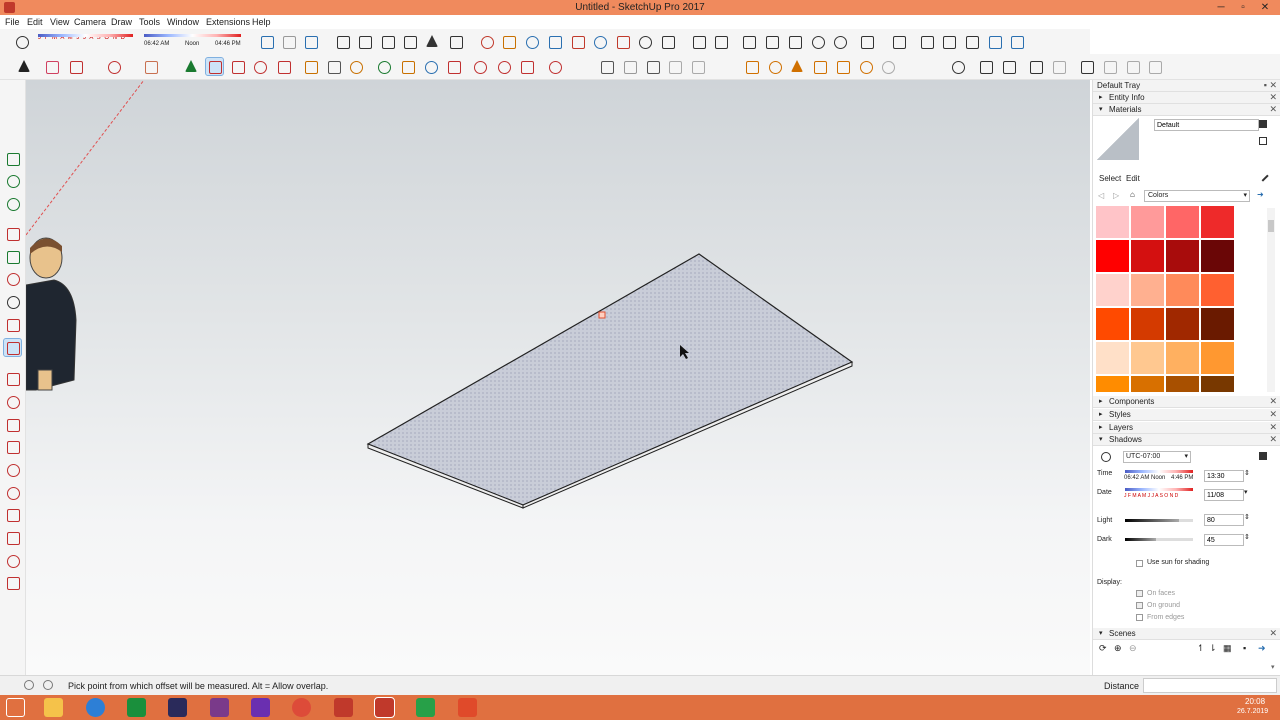 The width and height of the screenshot is (1280, 720). What do you see at coordinates (12, 492) in the screenshot?
I see `large-polygon-icon` at bounding box center [12, 492].